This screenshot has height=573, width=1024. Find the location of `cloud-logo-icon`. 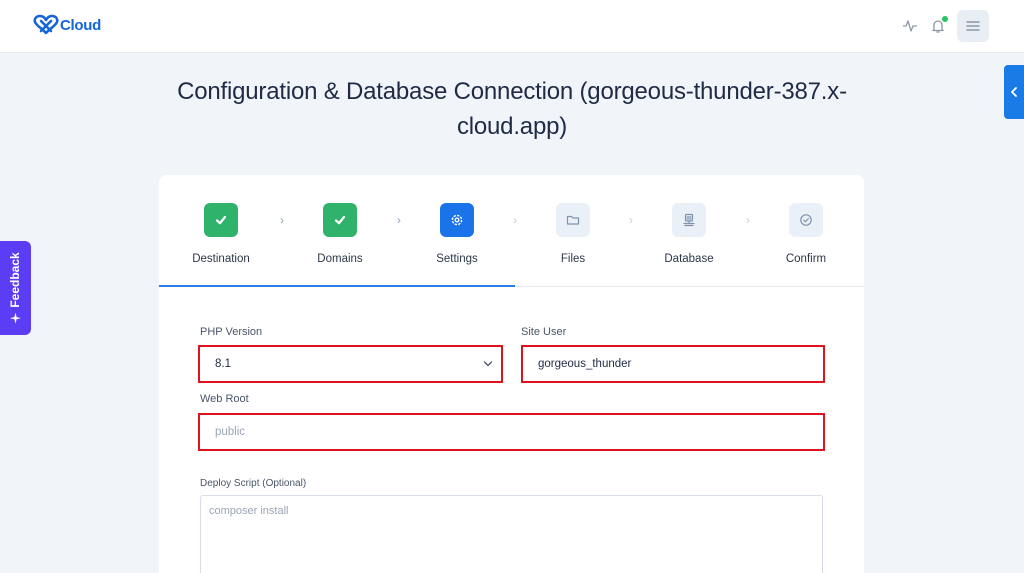

cloud-logo-icon is located at coordinates (46, 24).